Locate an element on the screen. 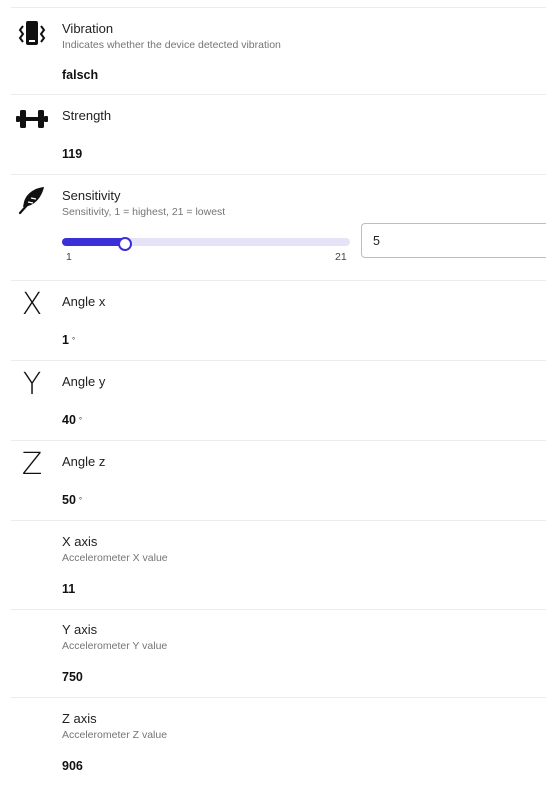  strength-title: Strength is located at coordinates (87, 115).